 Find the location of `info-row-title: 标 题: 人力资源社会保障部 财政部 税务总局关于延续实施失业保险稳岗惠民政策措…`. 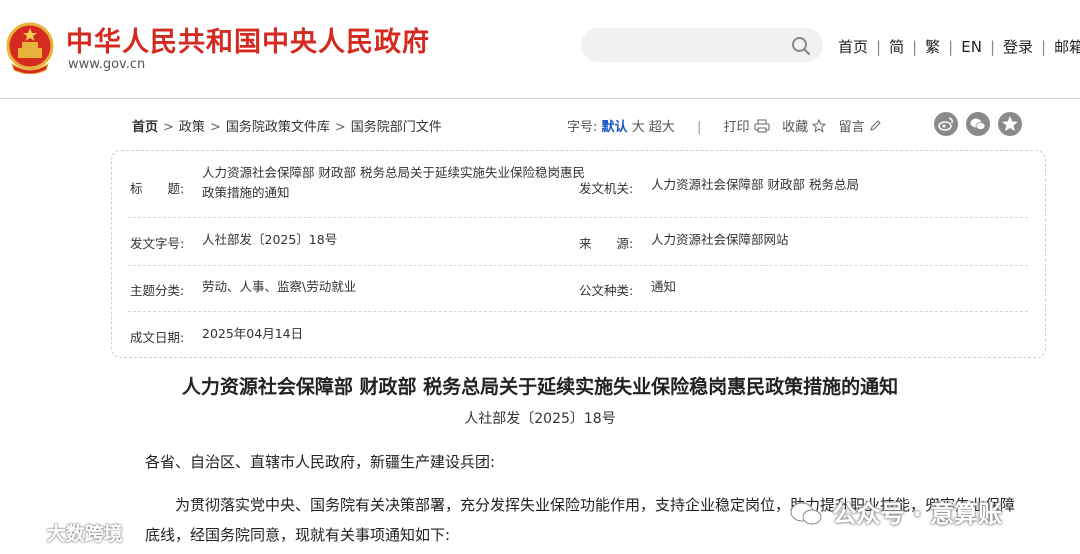

info-row-title: 标 题: 人力资源社会保障部 财政部 税务总局关于延续实施失业保险稳岗惠民政策措… is located at coordinates (578, 188).